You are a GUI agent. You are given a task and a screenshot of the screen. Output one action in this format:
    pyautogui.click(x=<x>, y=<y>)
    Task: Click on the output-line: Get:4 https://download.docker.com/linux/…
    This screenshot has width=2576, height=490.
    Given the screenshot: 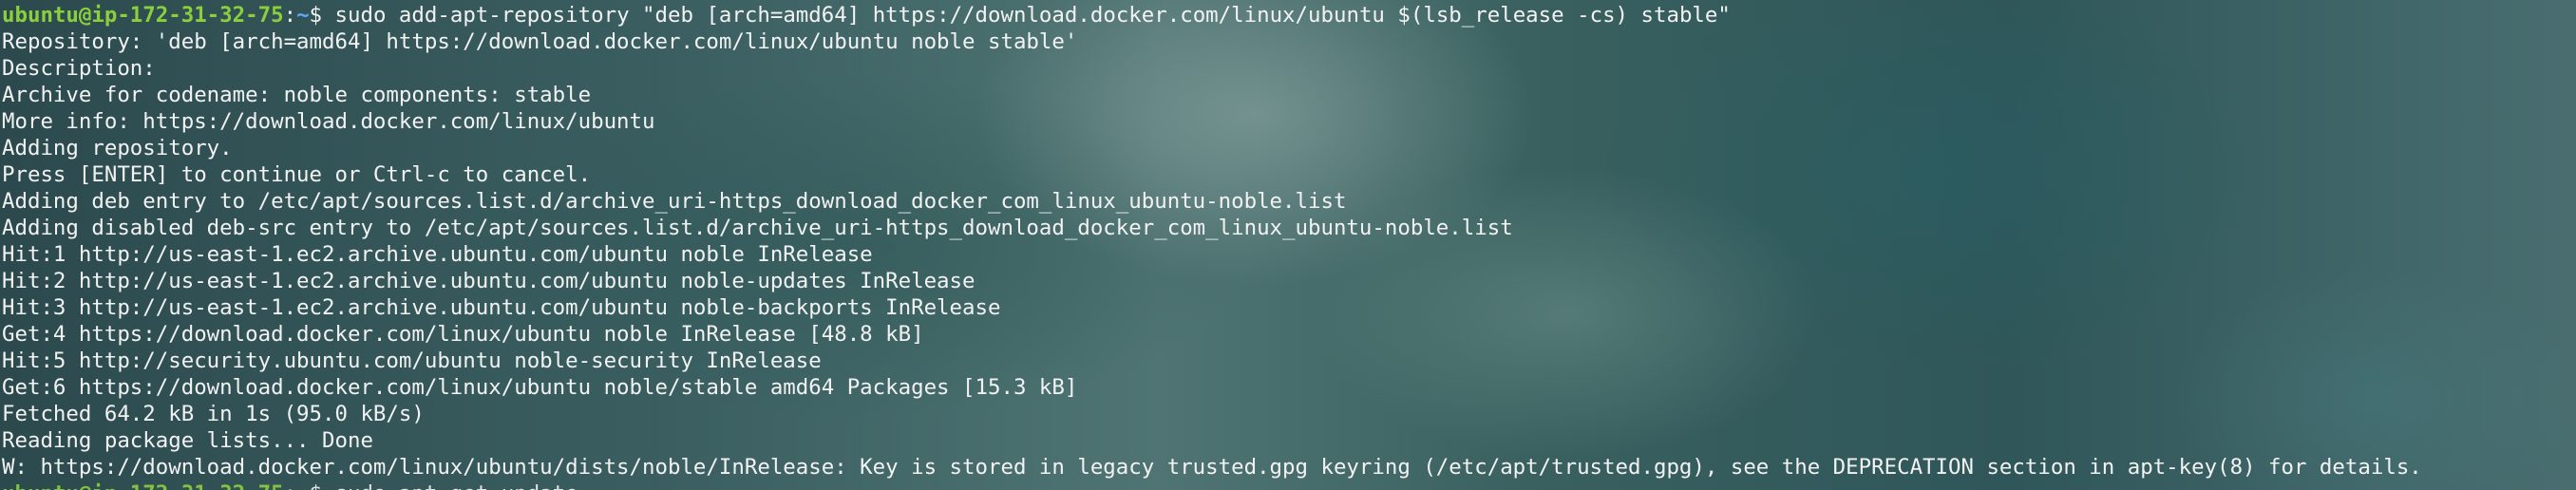 What is the action you would take?
    pyautogui.click(x=463, y=334)
    